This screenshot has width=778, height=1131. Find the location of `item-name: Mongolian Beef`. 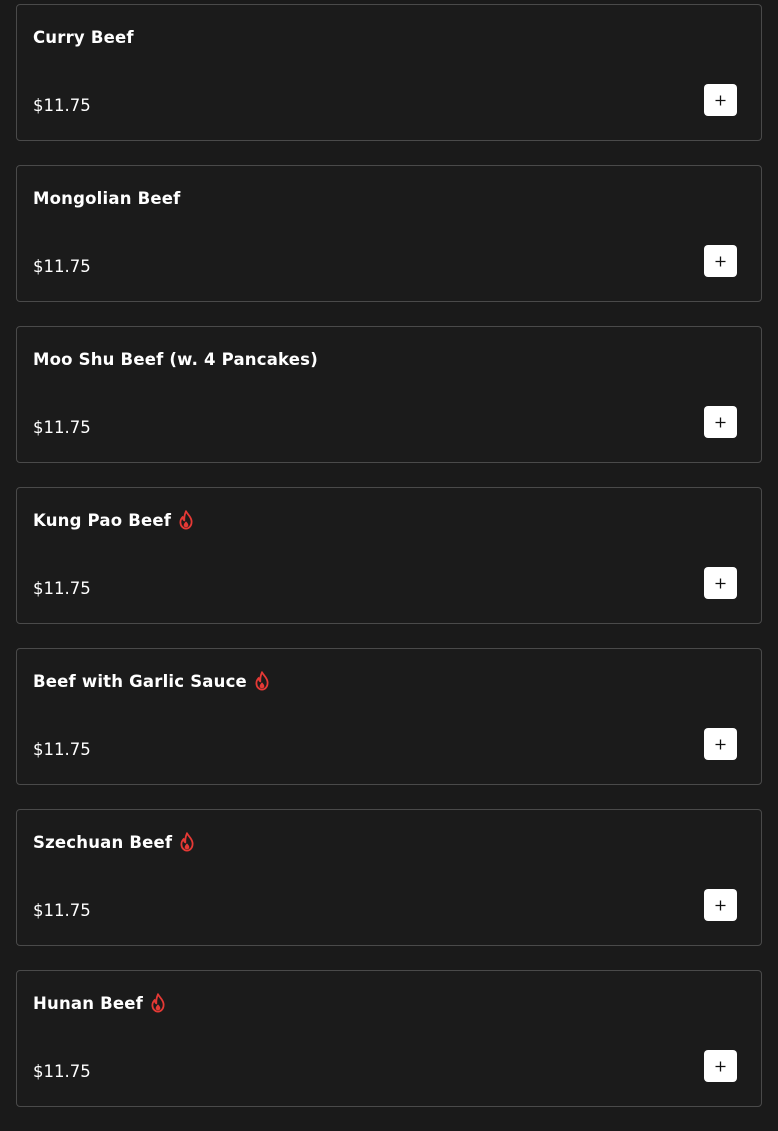

item-name: Mongolian Beef is located at coordinates (107, 198).